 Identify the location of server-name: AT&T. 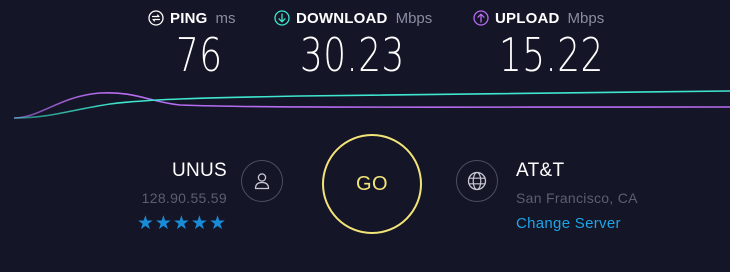
(540, 170).